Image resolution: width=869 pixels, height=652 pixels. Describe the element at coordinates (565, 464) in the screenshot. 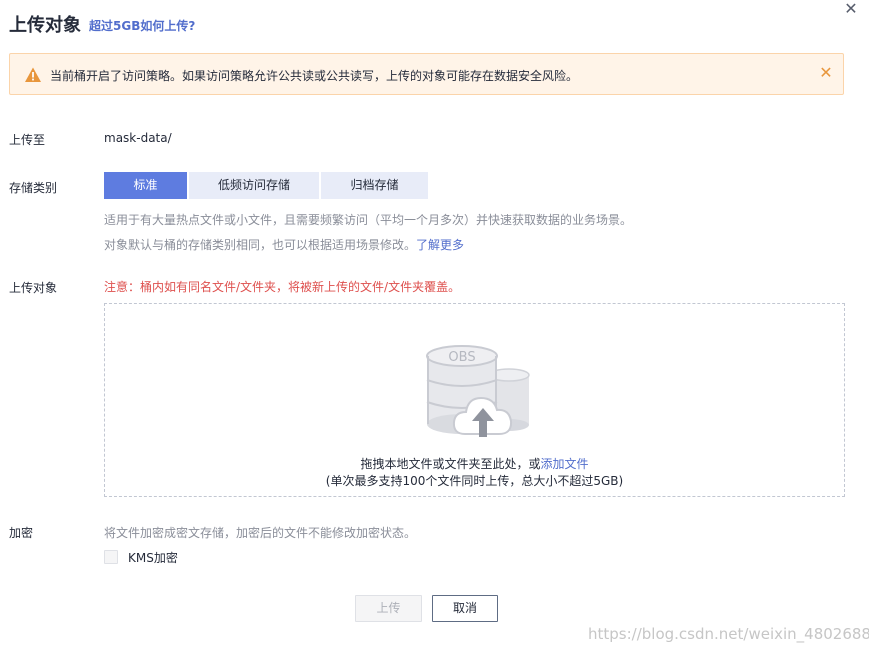

I see `add-file-link: 添加文件` at that location.